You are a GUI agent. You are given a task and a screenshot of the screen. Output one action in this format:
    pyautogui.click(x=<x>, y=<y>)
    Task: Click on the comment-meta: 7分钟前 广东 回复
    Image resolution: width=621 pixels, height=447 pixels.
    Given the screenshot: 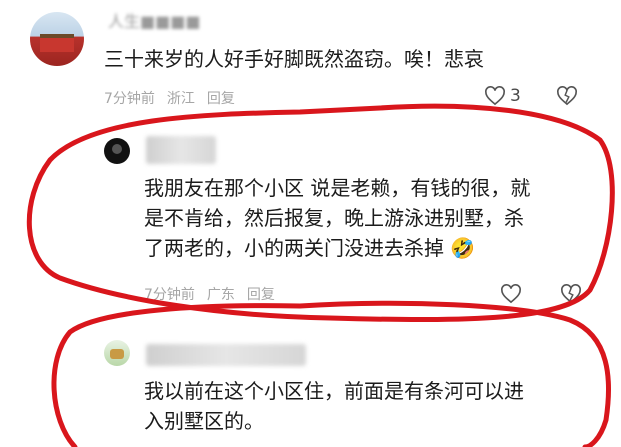 What is the action you would take?
    pyautogui.click(x=215, y=294)
    